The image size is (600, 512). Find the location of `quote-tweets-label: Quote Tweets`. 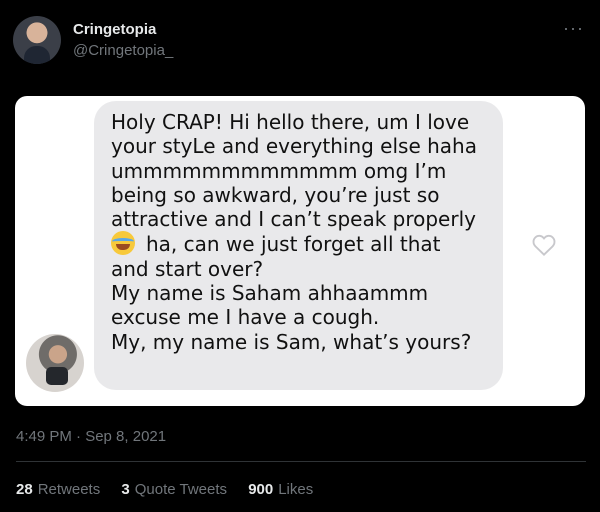

quote-tweets-label: Quote Tweets is located at coordinates (181, 489).